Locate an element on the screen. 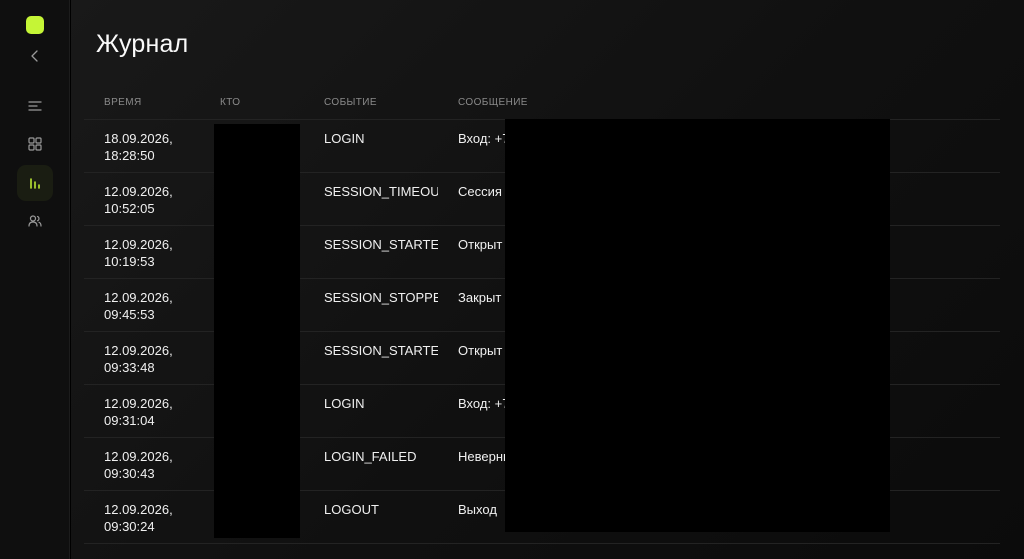 This screenshot has height=559, width=1024. page-title: Журнал is located at coordinates (142, 44).